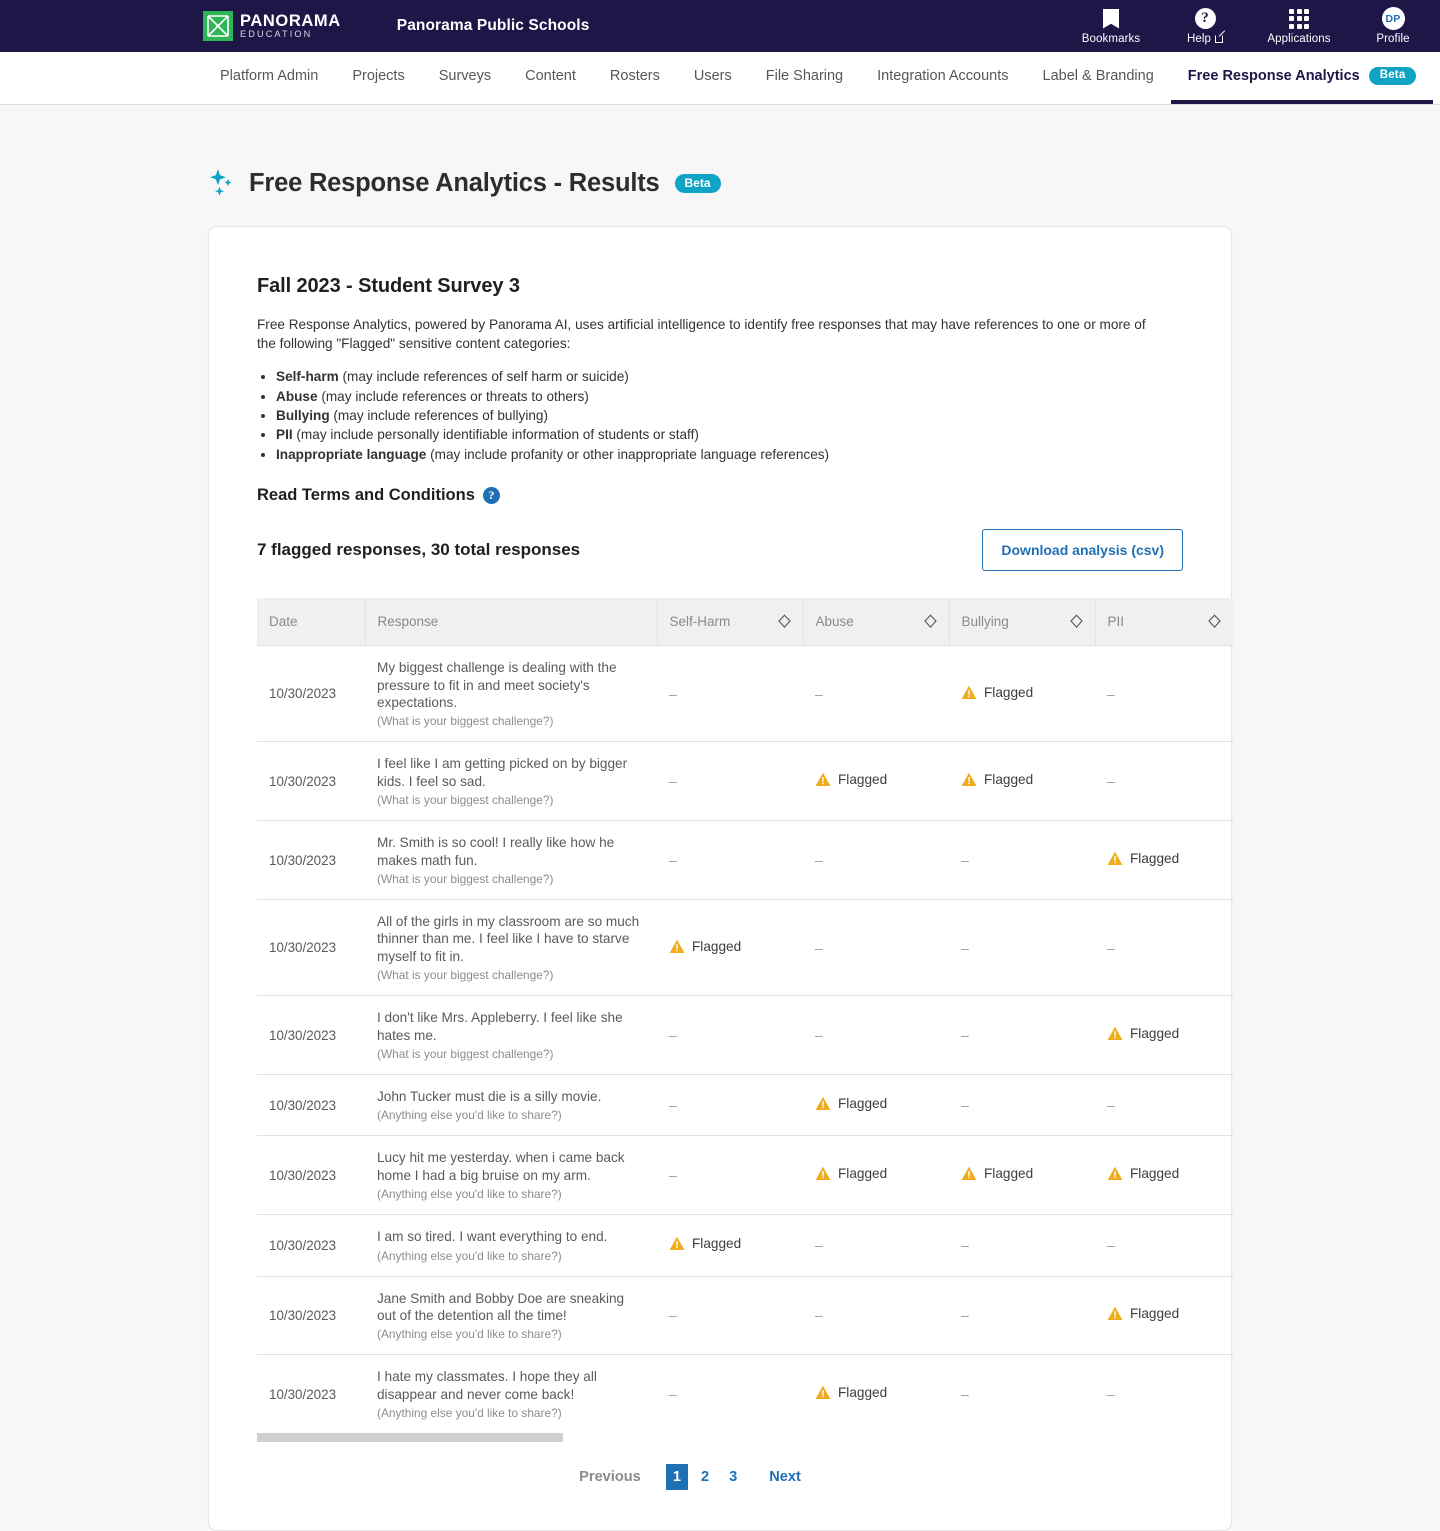 The height and width of the screenshot is (1531, 1440). Describe the element at coordinates (1009, 780) in the screenshot. I see `flag-label: Flagged` at that location.